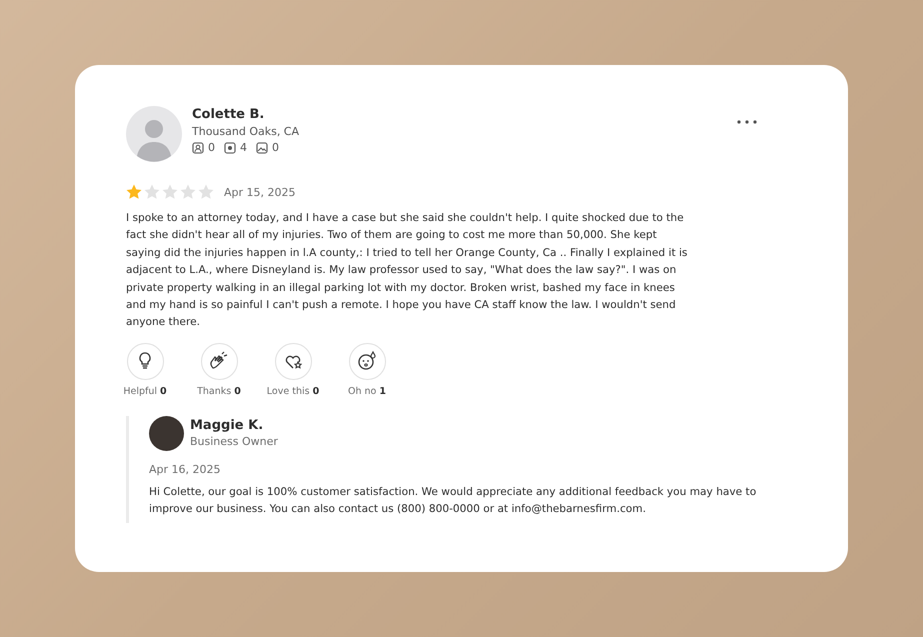 This screenshot has width=923, height=637. What do you see at coordinates (260, 192) in the screenshot?
I see `review-date: Apr 15, 2025` at bounding box center [260, 192].